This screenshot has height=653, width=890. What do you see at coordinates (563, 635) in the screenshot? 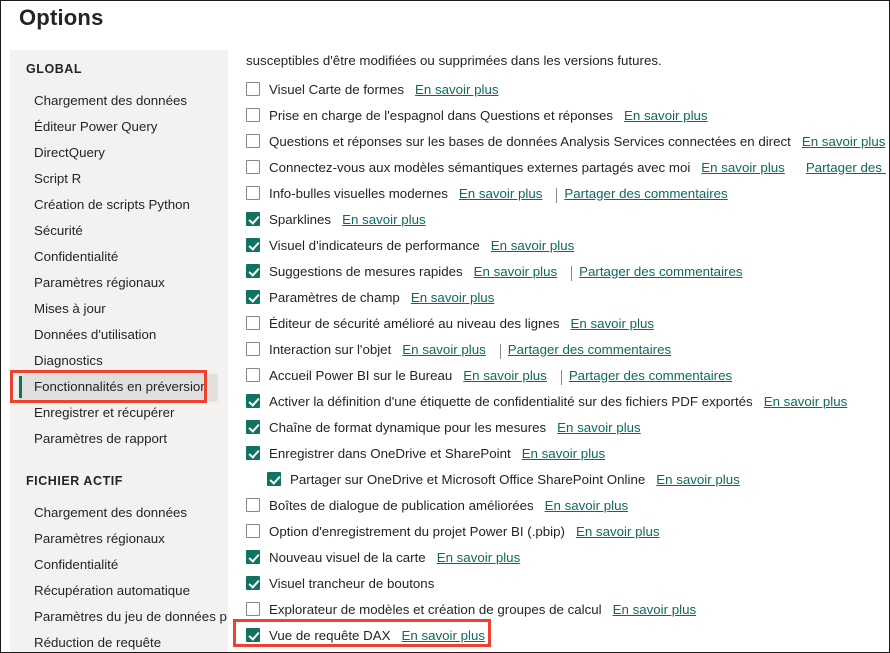
I see `preview-feature-row: Vue de requête DAX En savoir plus` at bounding box center [563, 635].